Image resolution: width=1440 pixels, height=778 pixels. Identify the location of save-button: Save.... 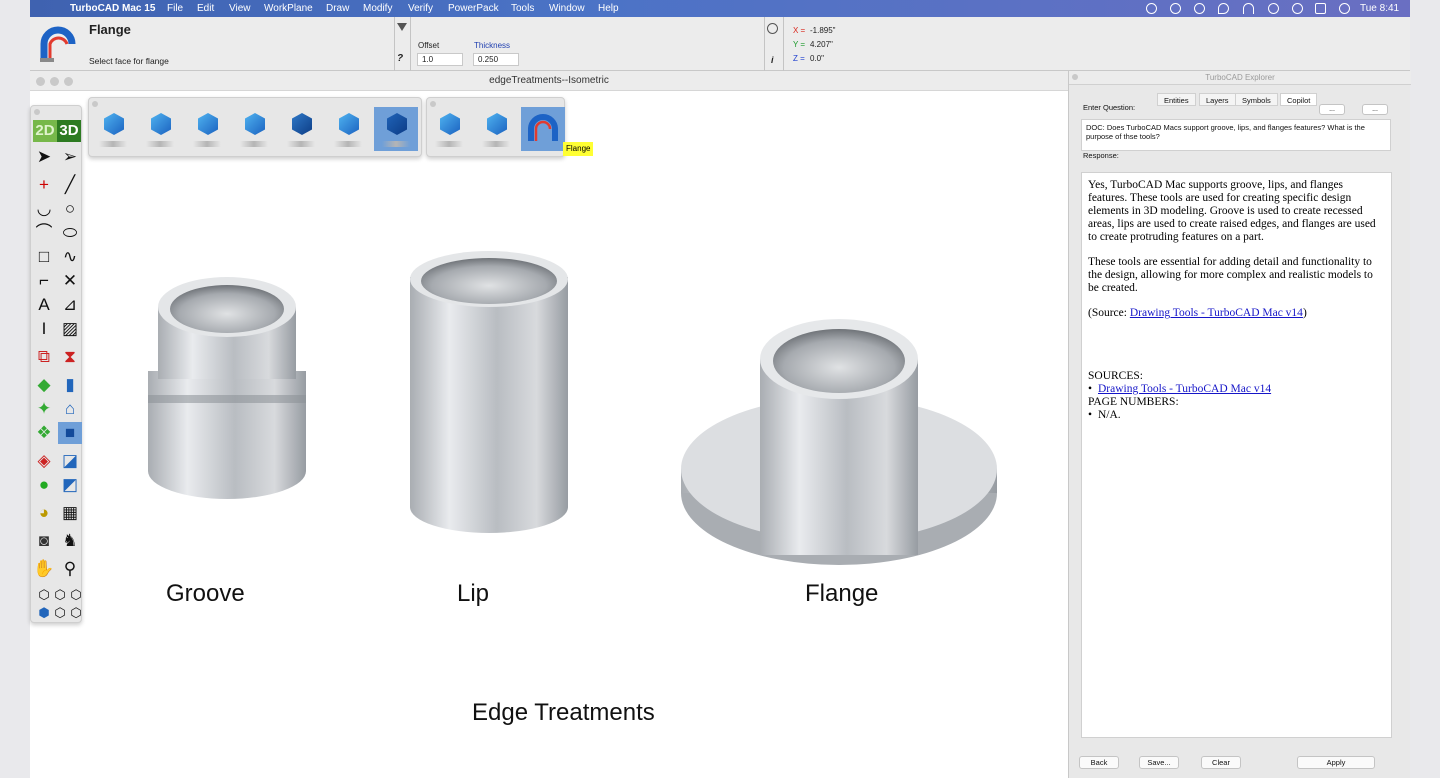
(1159, 762).